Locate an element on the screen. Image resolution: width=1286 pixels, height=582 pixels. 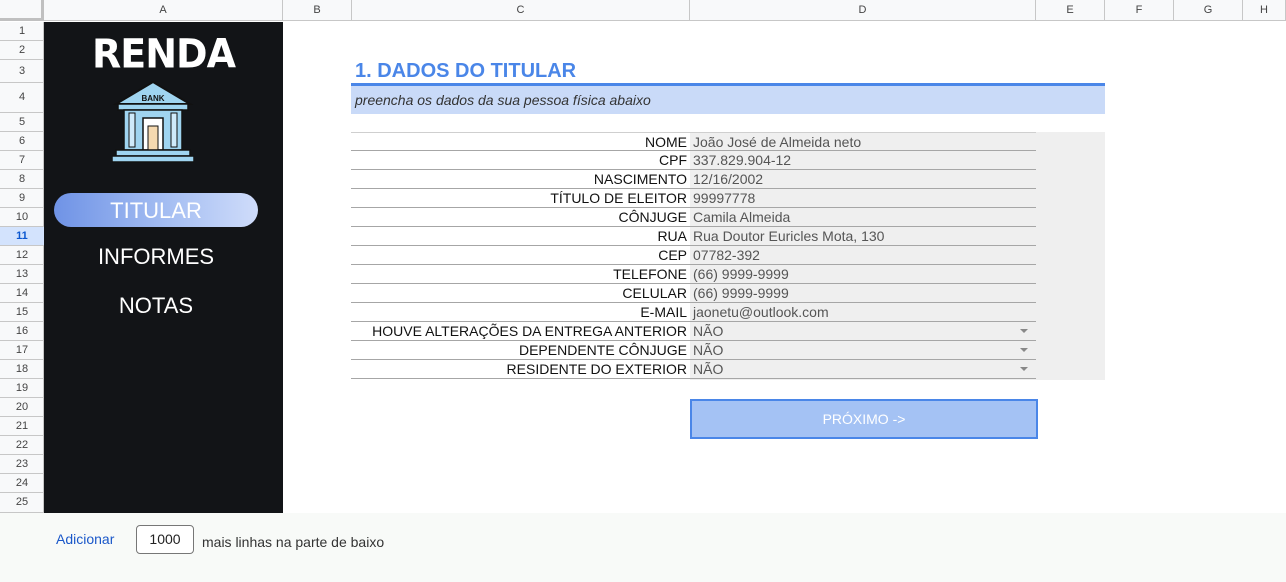
field-value: 99997778 is located at coordinates (724, 198).